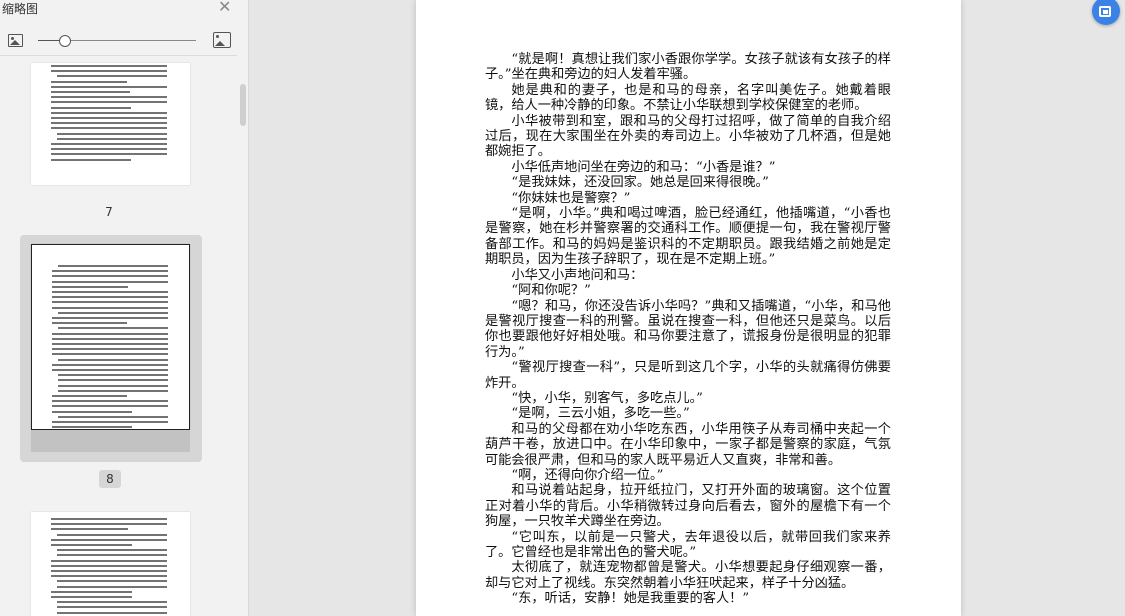 The image size is (1125, 616). What do you see at coordinates (600, 414) in the screenshot?
I see `paragraph: “是啊，三云小姐，多吃一些。”` at bounding box center [600, 414].